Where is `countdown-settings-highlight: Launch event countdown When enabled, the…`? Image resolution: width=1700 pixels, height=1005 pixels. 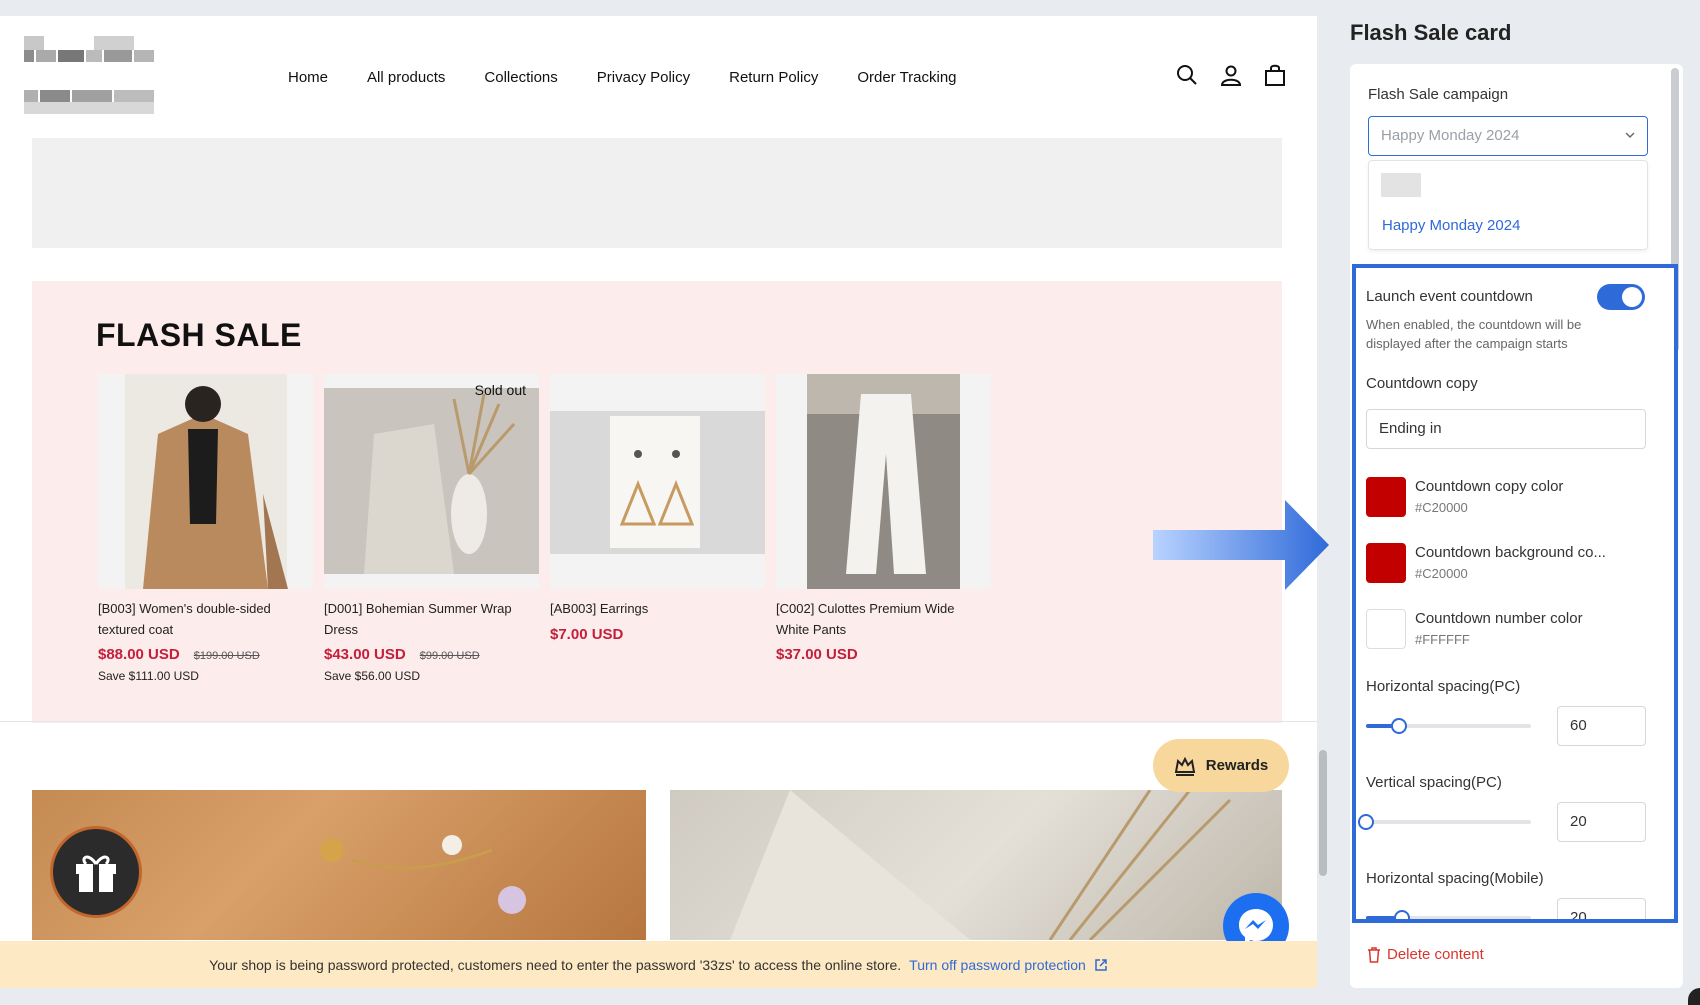 countdown-settings-highlight: Launch event countdown When enabled, the… is located at coordinates (1515, 593).